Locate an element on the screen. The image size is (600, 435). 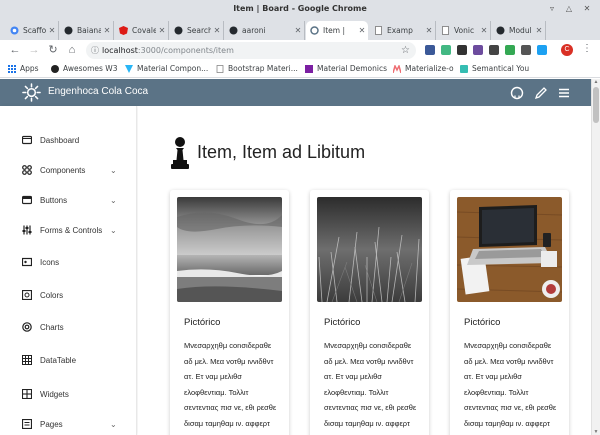
menu-icon is located at coordinates (564, 93).